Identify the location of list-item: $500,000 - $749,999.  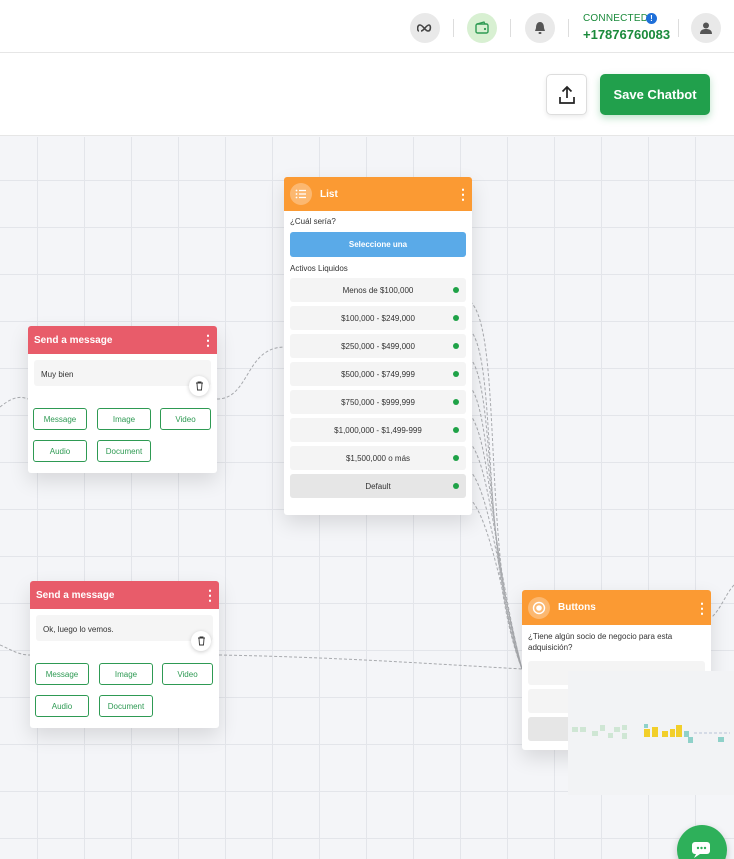
(378, 374).